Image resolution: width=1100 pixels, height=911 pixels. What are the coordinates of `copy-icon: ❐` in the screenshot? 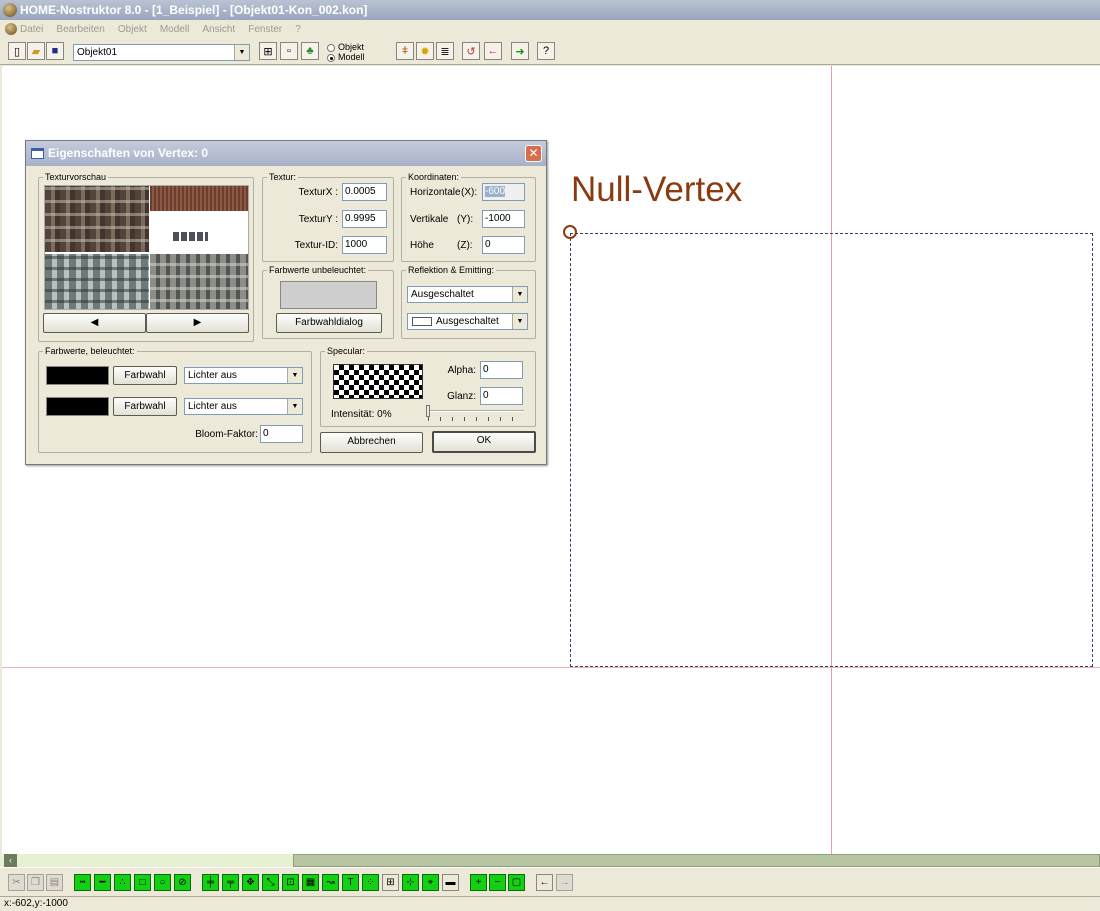 It's located at (35, 882).